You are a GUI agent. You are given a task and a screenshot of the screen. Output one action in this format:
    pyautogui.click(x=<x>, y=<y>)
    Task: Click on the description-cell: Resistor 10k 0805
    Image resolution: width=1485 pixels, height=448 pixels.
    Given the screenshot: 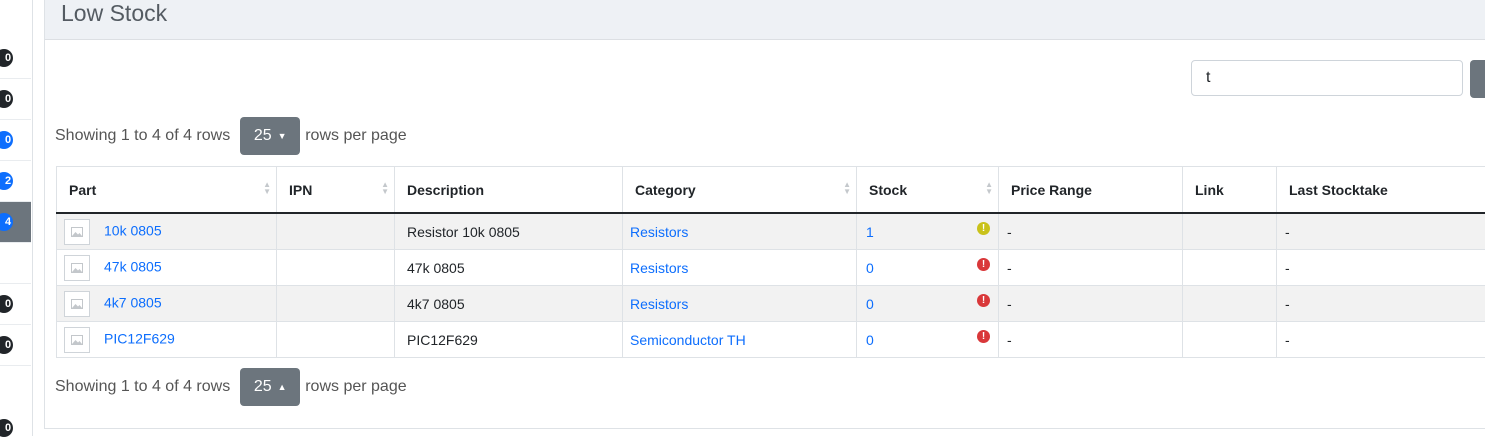 What is the action you would take?
    pyautogui.click(x=509, y=231)
    